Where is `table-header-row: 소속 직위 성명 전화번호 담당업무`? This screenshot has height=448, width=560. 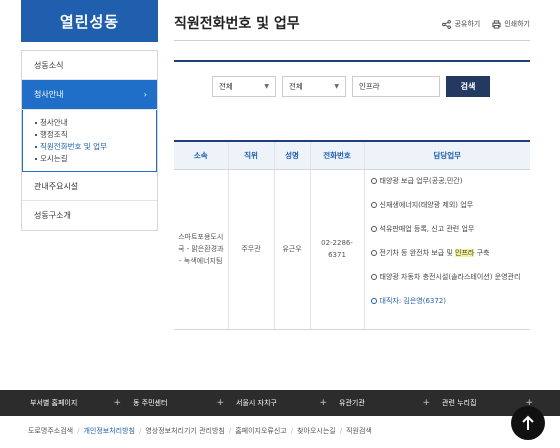
table-header-row: 소속 직위 성명 전화번호 담당업무 is located at coordinates (352, 155).